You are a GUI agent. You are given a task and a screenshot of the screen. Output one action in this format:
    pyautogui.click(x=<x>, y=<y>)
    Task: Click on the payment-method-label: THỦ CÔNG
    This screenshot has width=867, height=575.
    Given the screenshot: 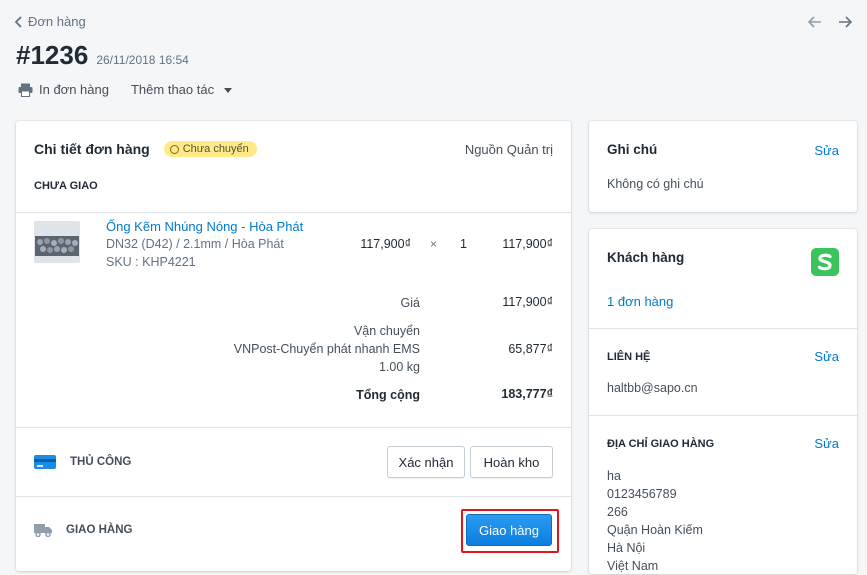 What is the action you would take?
    pyautogui.click(x=101, y=462)
    